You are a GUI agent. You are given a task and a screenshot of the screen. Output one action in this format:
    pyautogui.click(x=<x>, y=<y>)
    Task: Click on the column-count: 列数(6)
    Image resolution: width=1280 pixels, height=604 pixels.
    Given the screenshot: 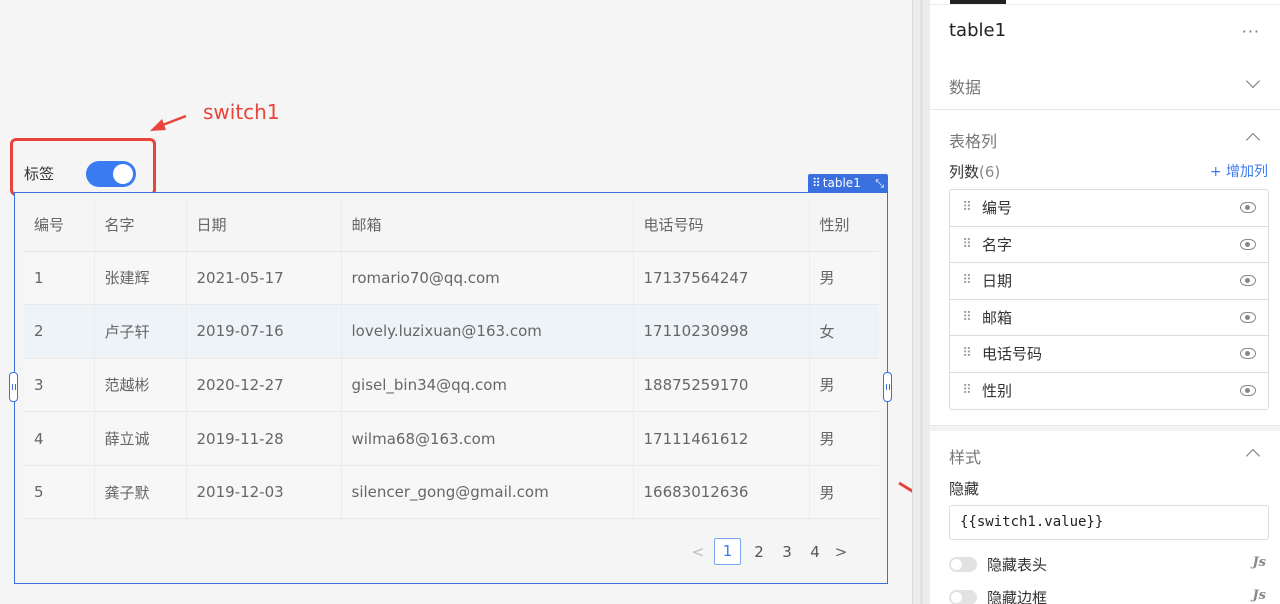 What is the action you would take?
    pyautogui.click(x=974, y=171)
    